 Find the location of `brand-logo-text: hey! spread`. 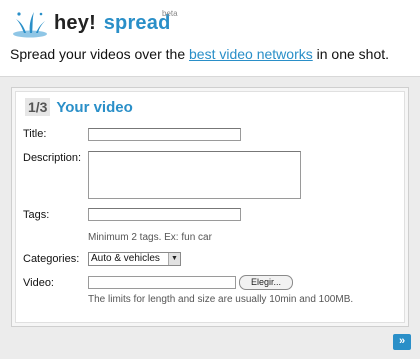

brand-logo-text: hey! spread is located at coordinates (112, 23).